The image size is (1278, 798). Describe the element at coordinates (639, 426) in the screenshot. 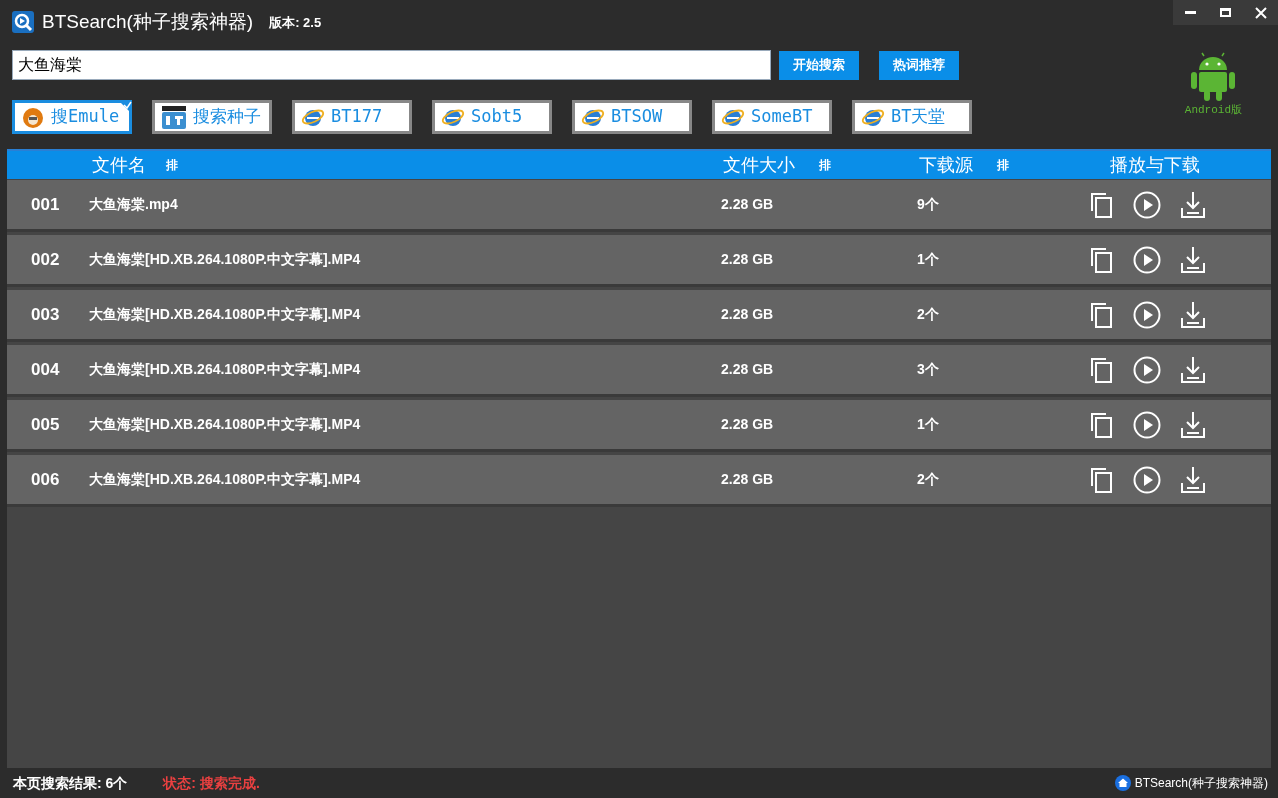

I see `result-row: 005 大鱼海棠[HD.XB.264.1080P.中文字幕].MP4 2.28 GB 1个` at that location.